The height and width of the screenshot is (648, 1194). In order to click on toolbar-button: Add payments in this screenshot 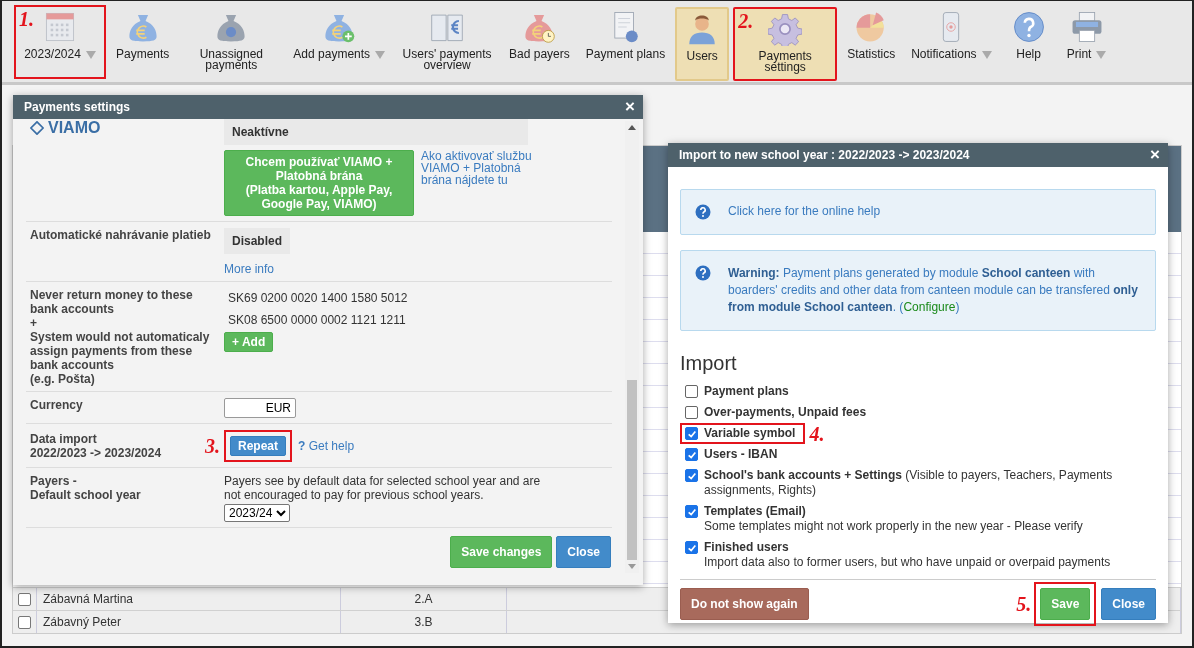, I will do `click(339, 42)`.